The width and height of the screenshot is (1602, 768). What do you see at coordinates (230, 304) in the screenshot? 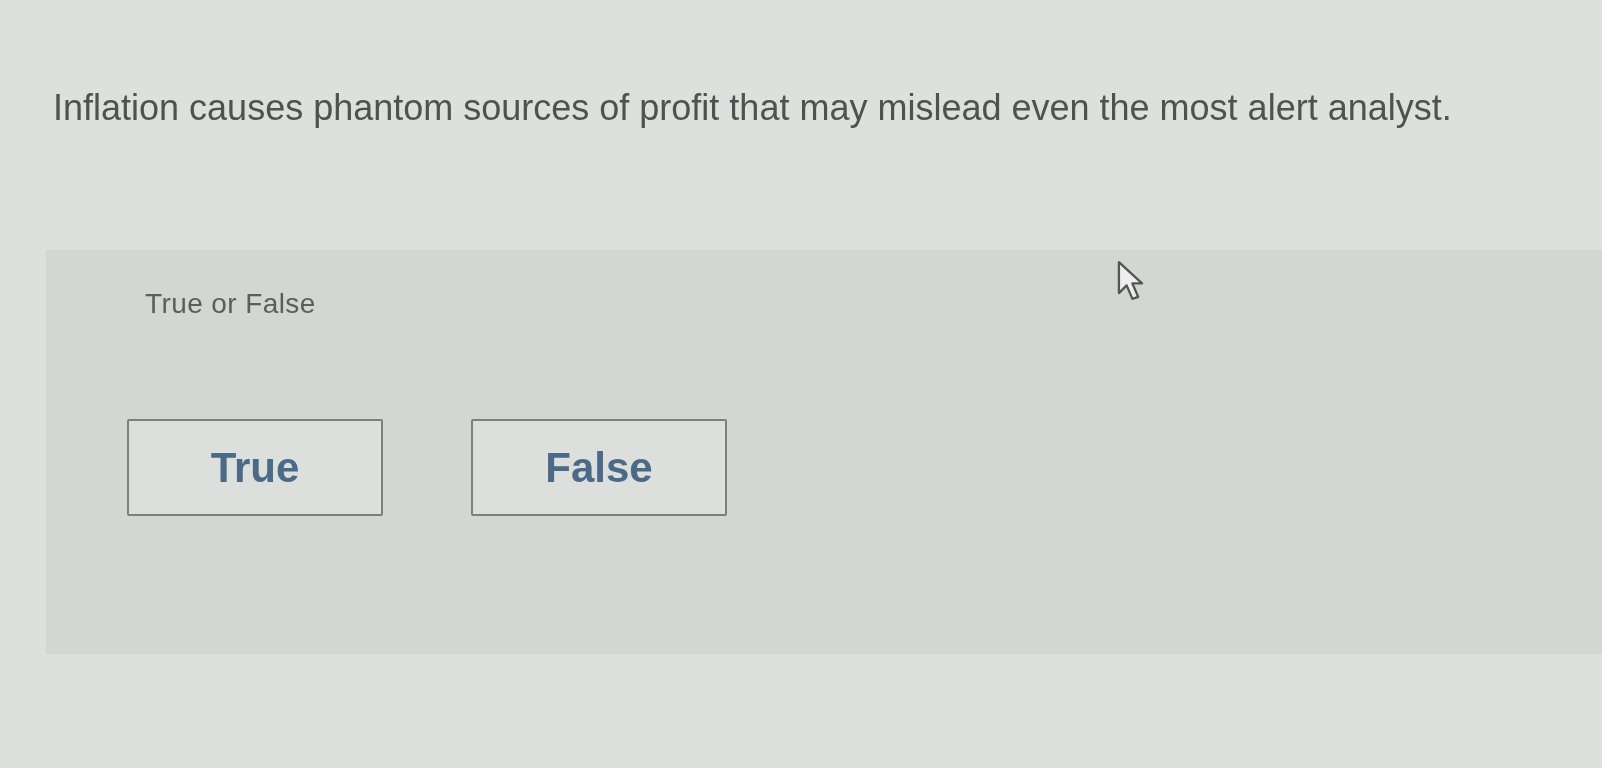
I see `prompt-text: True or False` at bounding box center [230, 304].